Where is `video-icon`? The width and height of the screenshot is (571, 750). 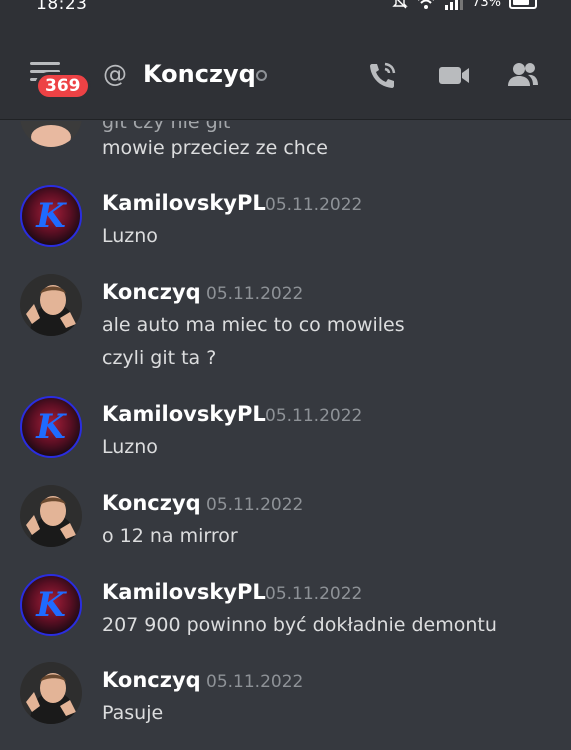 video-icon is located at coordinates (454, 75).